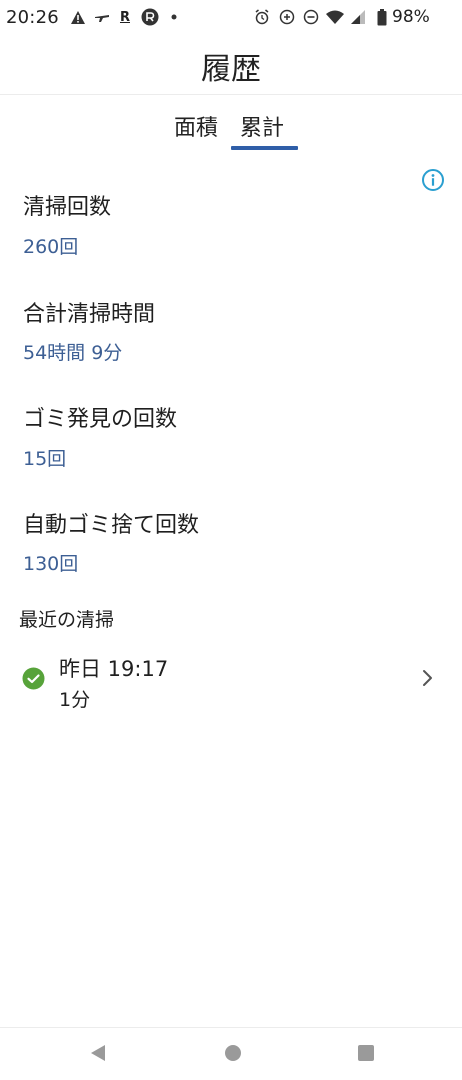 This screenshot has height=1080, width=462. What do you see at coordinates (382, 17) in the screenshot?
I see `battery-icon` at bounding box center [382, 17].